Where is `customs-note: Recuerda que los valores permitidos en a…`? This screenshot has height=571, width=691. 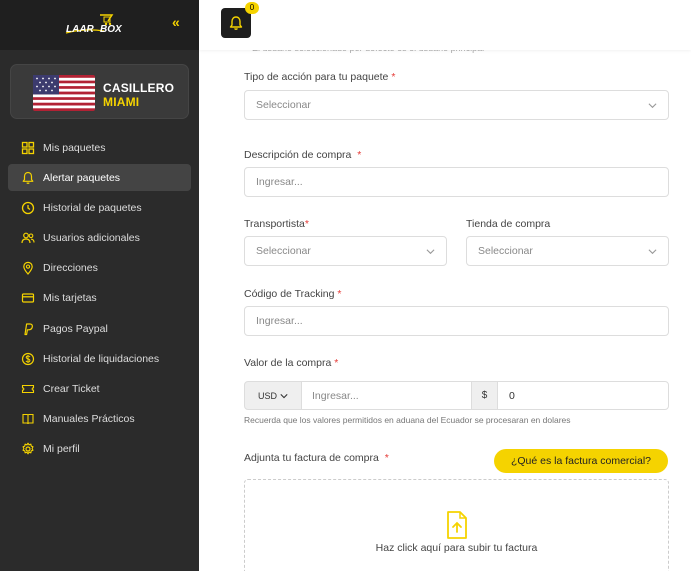
customs-note: Recuerda que los valores permitidos en a… is located at coordinates (407, 420).